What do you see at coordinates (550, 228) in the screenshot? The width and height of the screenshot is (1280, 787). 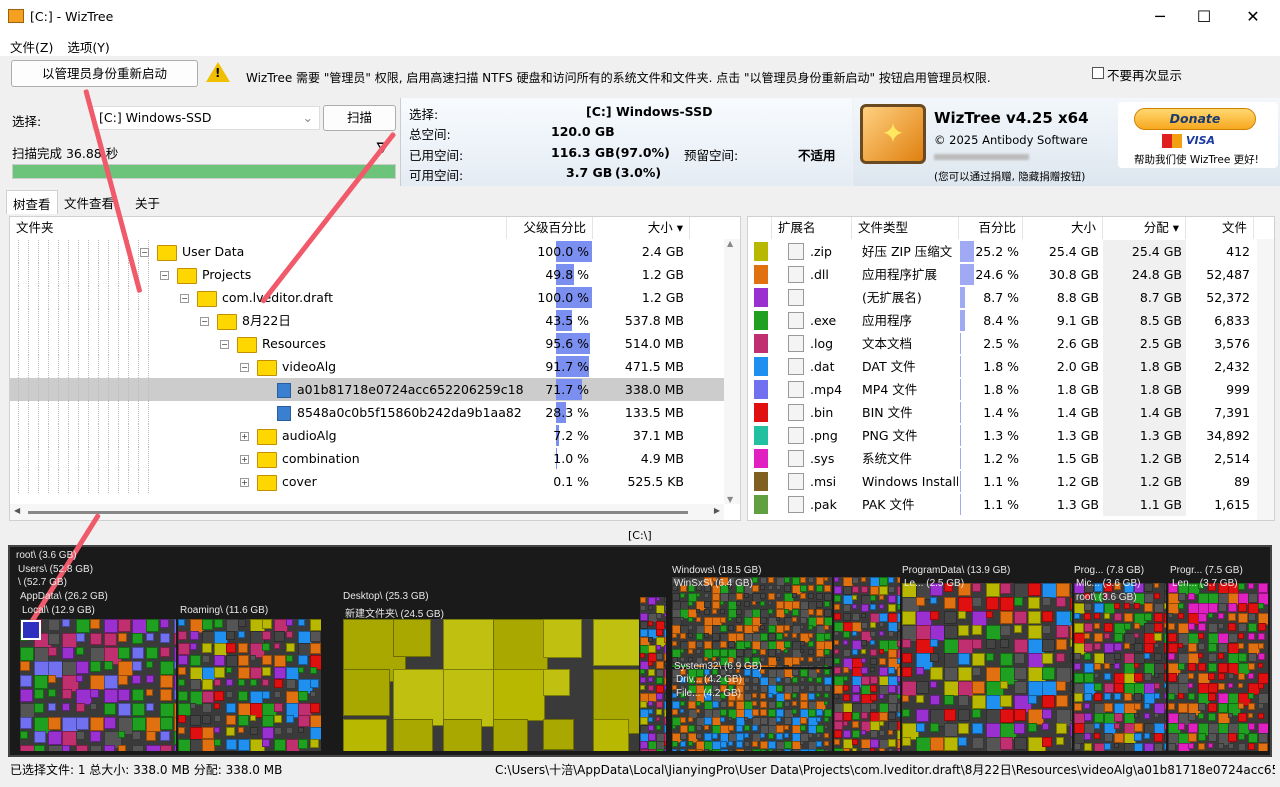 I see `col-parent-pct: 父级百分比` at bounding box center [550, 228].